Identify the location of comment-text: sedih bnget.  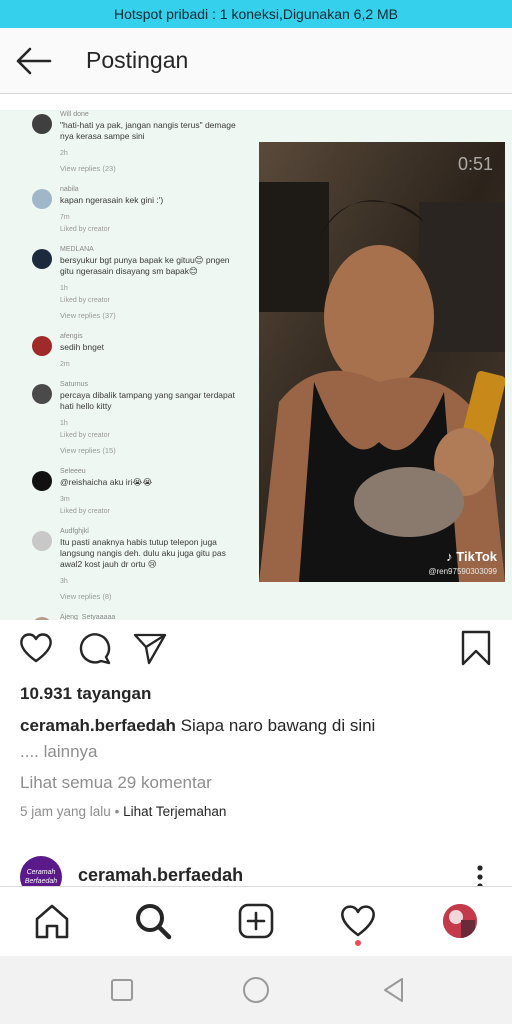
(82, 347).